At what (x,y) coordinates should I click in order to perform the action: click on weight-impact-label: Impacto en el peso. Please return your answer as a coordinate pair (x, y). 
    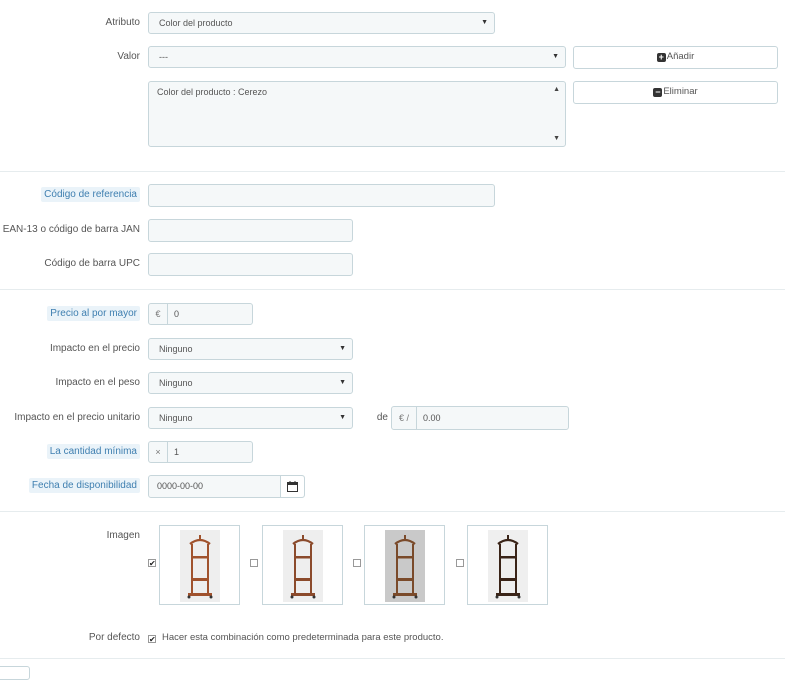
    Looking at the image, I should click on (98, 382).